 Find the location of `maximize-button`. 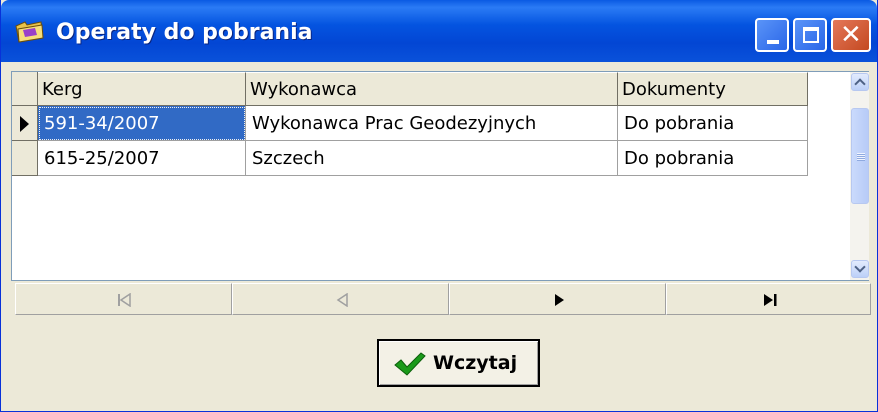

maximize-button is located at coordinates (810, 35).